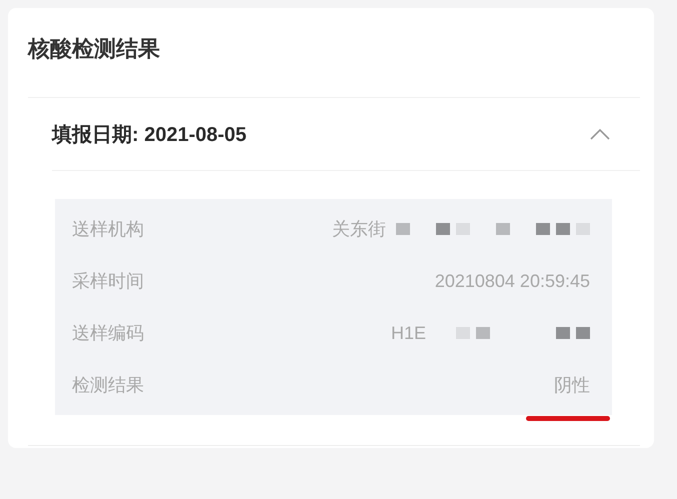 The height and width of the screenshot is (499, 677). I want to click on field-label: 送样编码, so click(108, 333).